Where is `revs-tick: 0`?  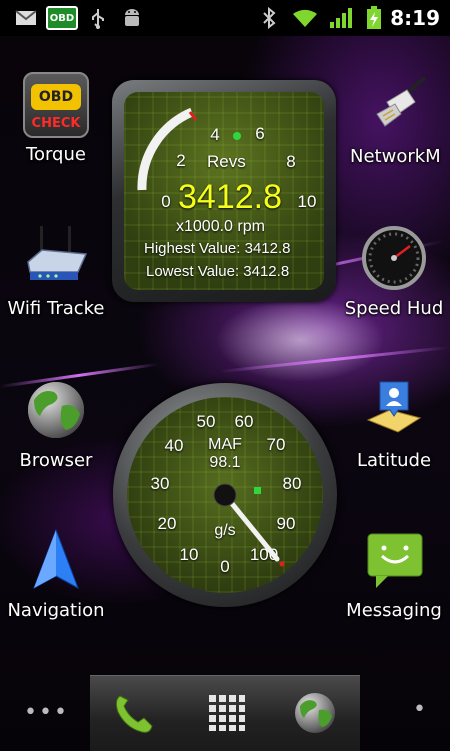
revs-tick: 0 is located at coordinates (166, 201).